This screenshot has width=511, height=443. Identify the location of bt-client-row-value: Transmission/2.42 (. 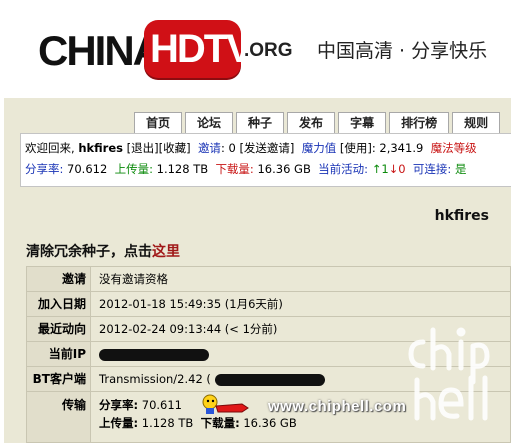
(212, 379).